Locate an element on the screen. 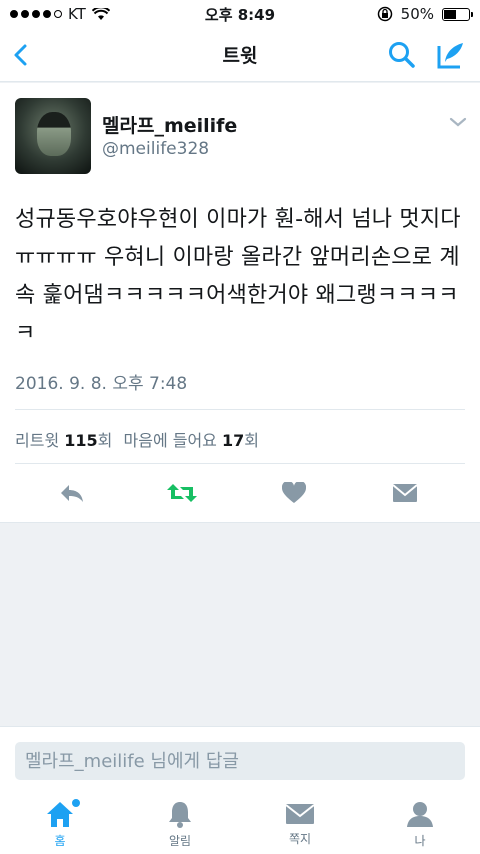  direct-message-button is located at coordinates (405, 493).